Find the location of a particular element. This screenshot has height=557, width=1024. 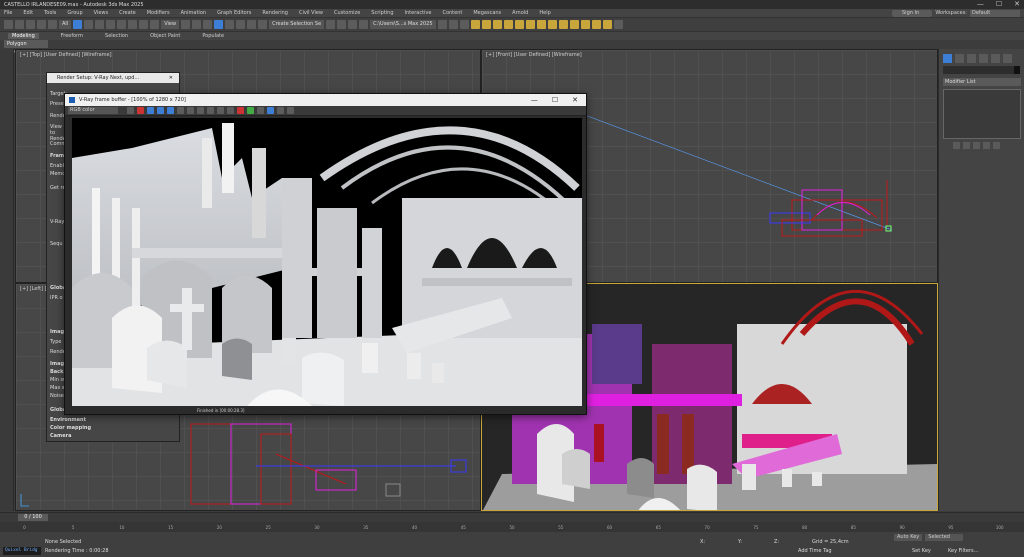

vray-sphere-icon is located at coordinates (596, 24).